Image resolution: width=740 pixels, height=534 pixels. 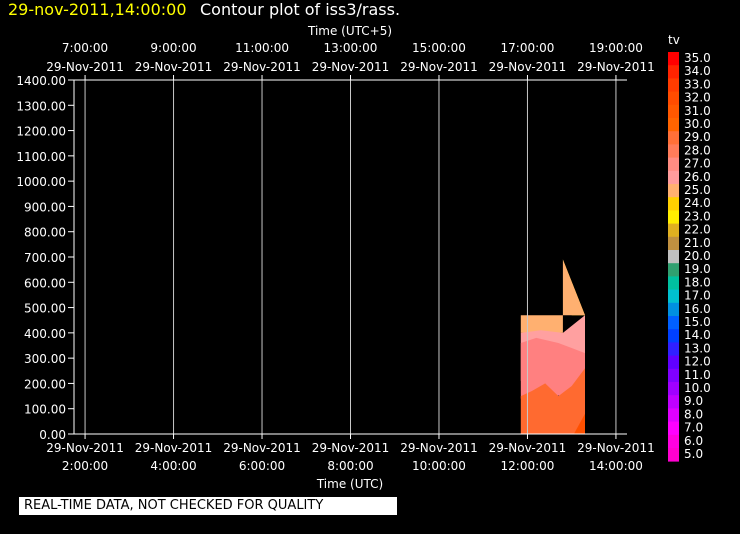 I want to click on quality-notice: REAL-TIME DATA, NOT CHECKED FOR QUALITY, so click(x=208, y=506).